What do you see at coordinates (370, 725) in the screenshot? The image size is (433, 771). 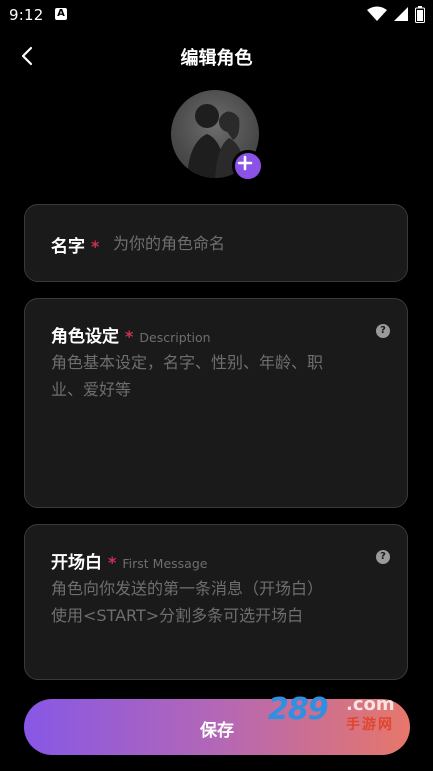 I see `watermark-text: 手游网` at bounding box center [370, 725].